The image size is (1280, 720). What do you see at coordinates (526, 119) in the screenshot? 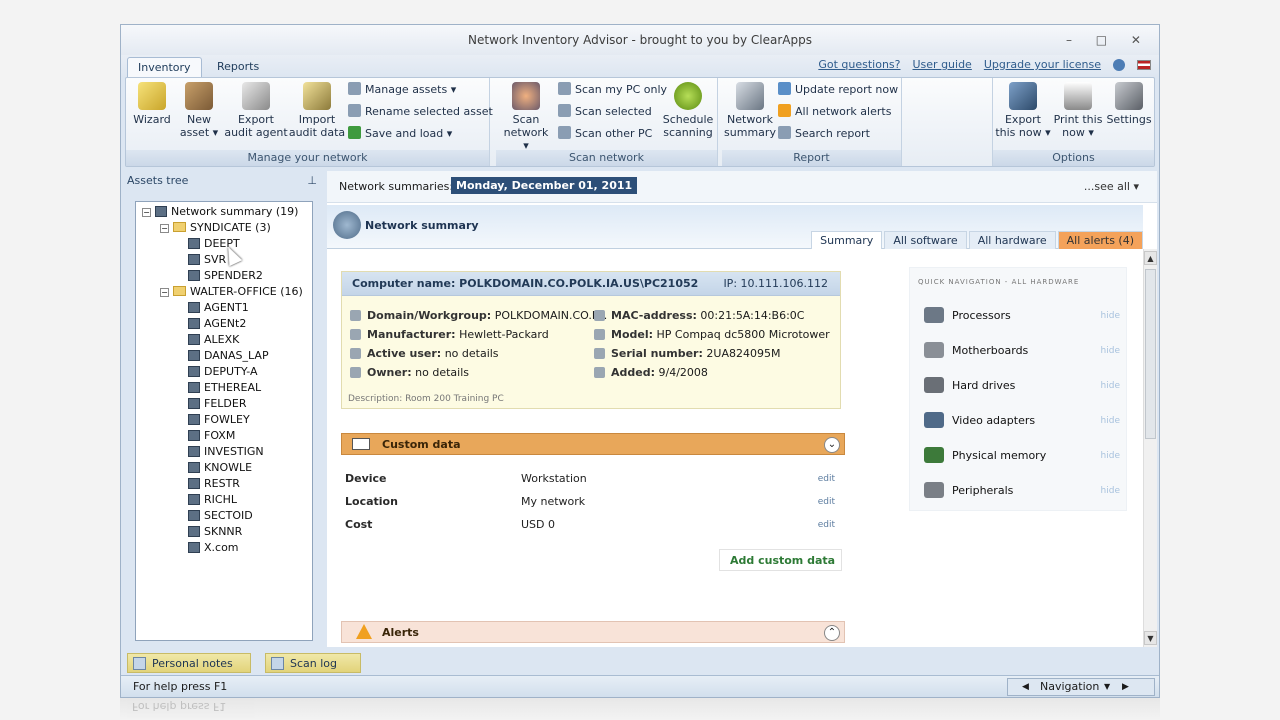
I see `scan-network-label-1: Scan` at bounding box center [526, 119].